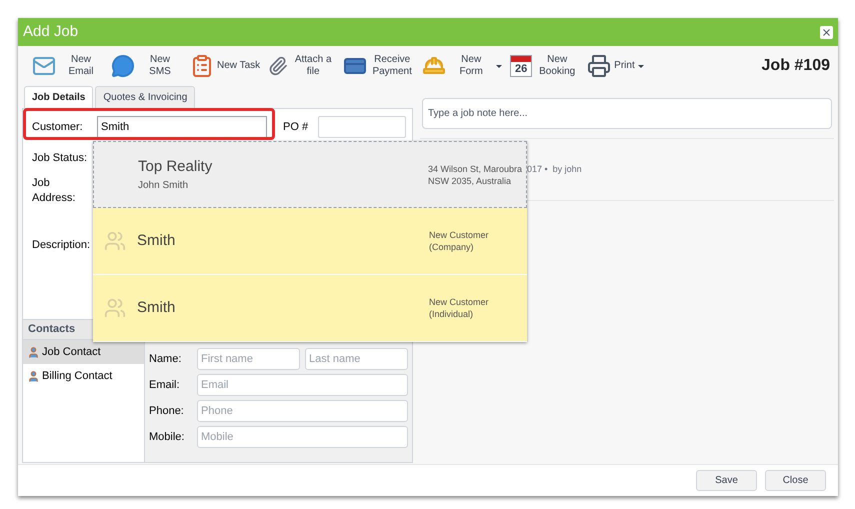  I want to click on suggestion-detail: New Customer (Individual), so click(459, 308).